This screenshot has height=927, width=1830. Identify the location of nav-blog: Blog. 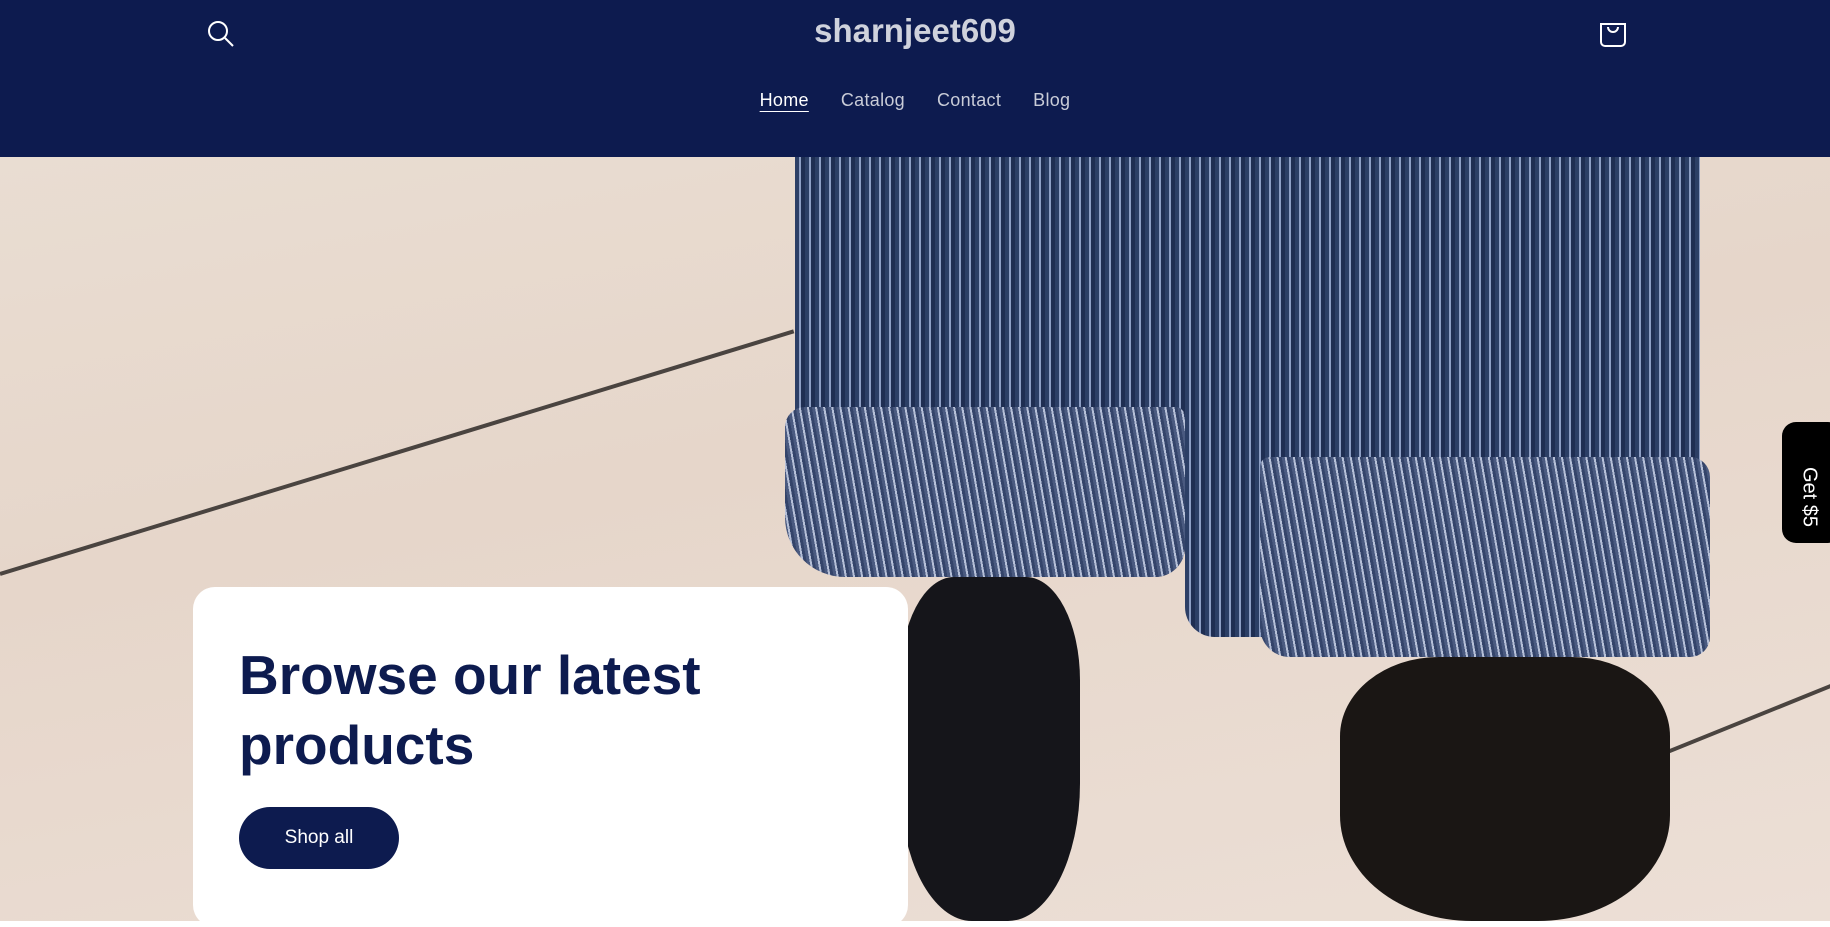
(1051, 100).